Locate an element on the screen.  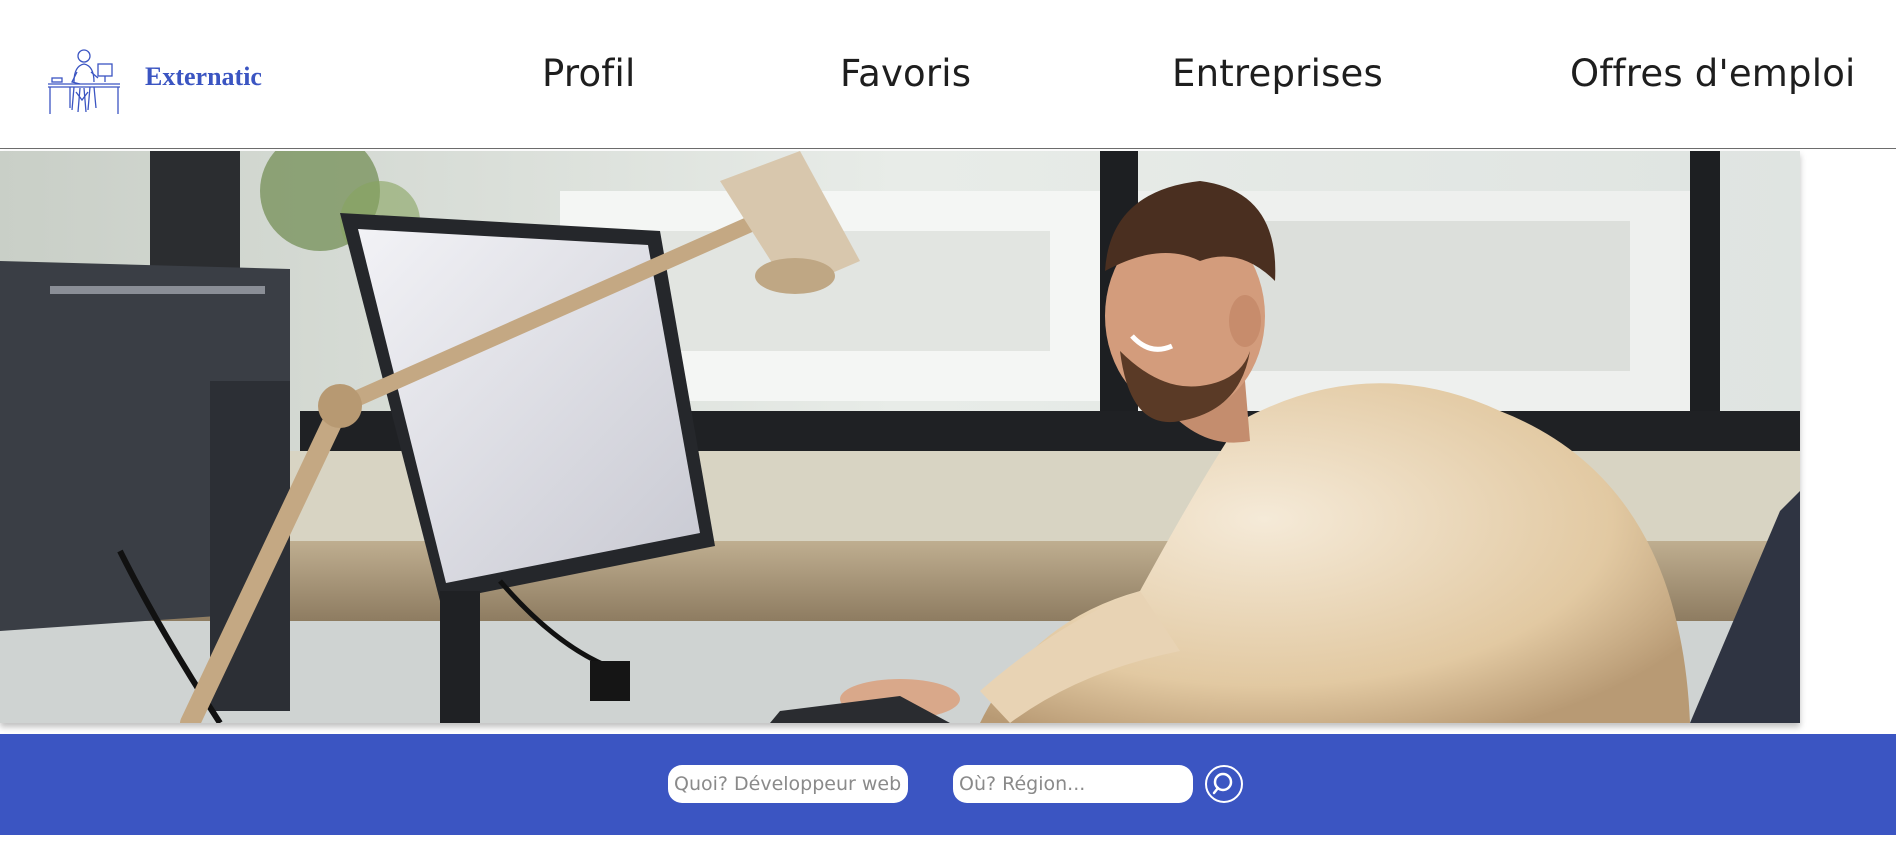
brand-name: Externatic is located at coordinates (203, 77).